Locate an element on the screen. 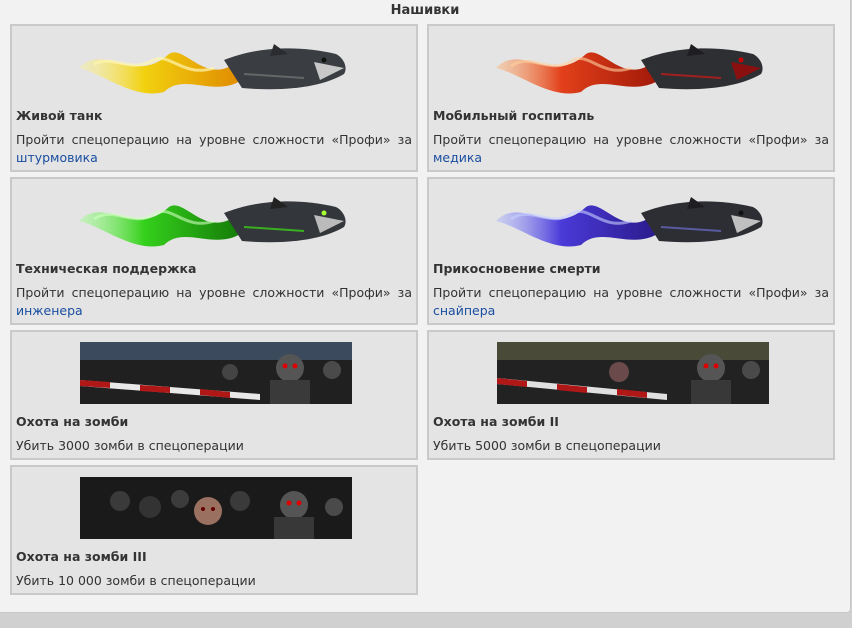 The height and width of the screenshot is (628, 852). class-link-sniper: снайпера is located at coordinates (464, 310).